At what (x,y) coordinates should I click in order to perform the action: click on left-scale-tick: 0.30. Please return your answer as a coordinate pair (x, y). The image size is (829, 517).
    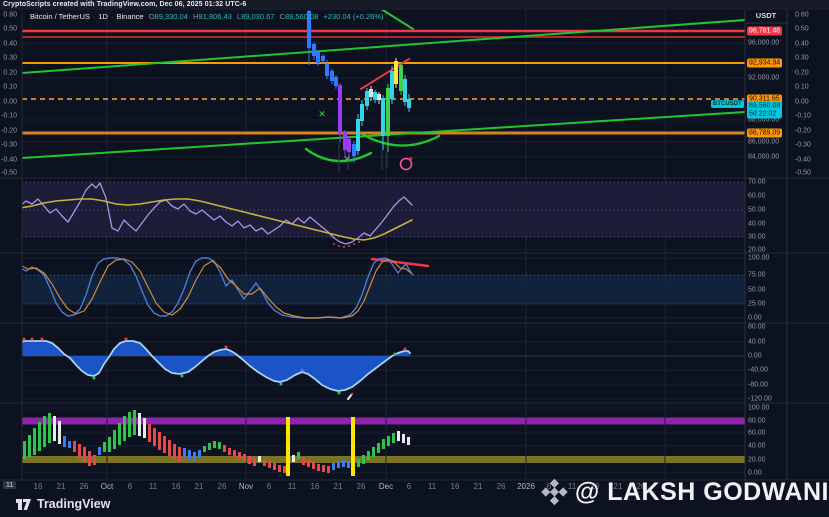
    Looking at the image, I should click on (10, 58).